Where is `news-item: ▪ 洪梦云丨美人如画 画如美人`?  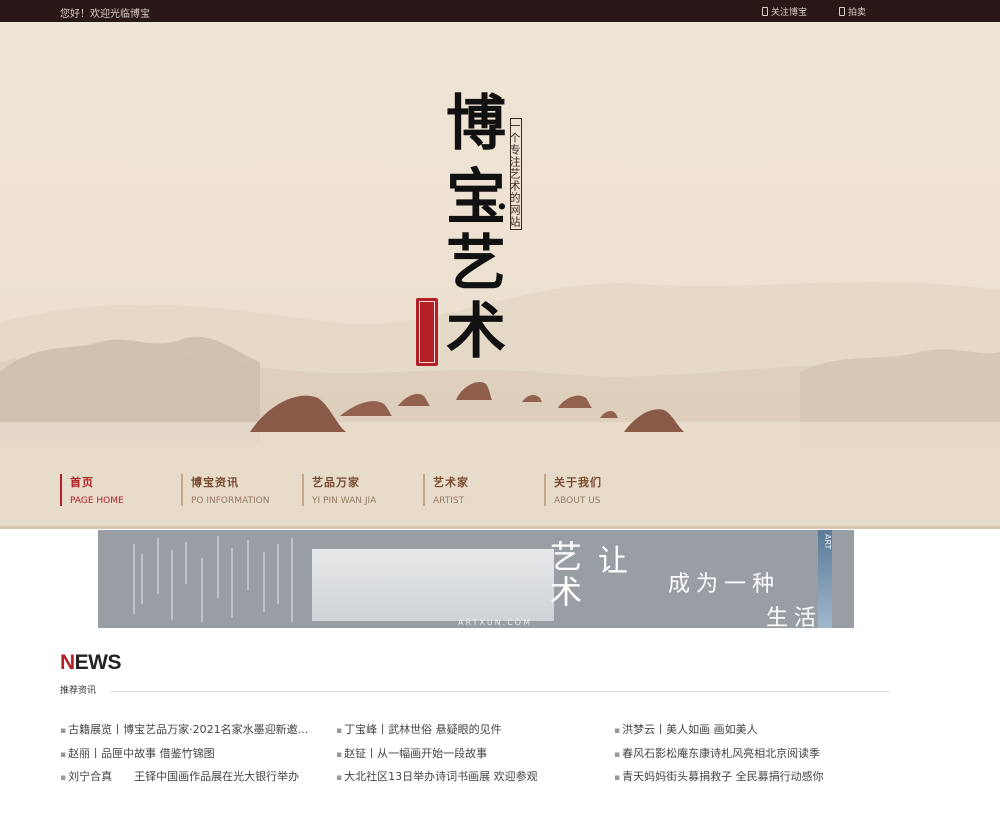
news-item: ▪ 洪梦云丨美人如画 画如美人 is located at coordinates (744, 731).